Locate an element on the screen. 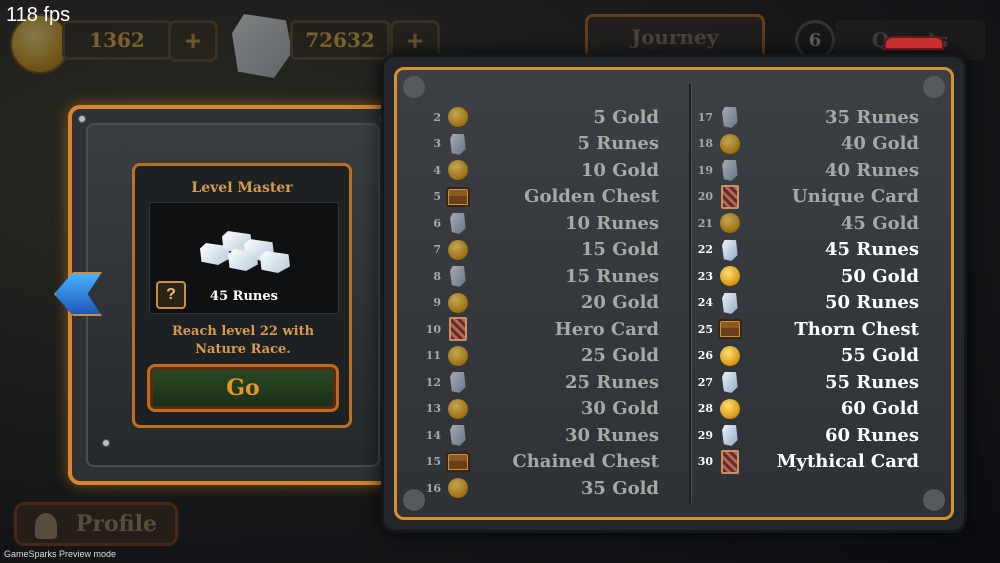  reward-level-number: 18 is located at coordinates (705, 143).